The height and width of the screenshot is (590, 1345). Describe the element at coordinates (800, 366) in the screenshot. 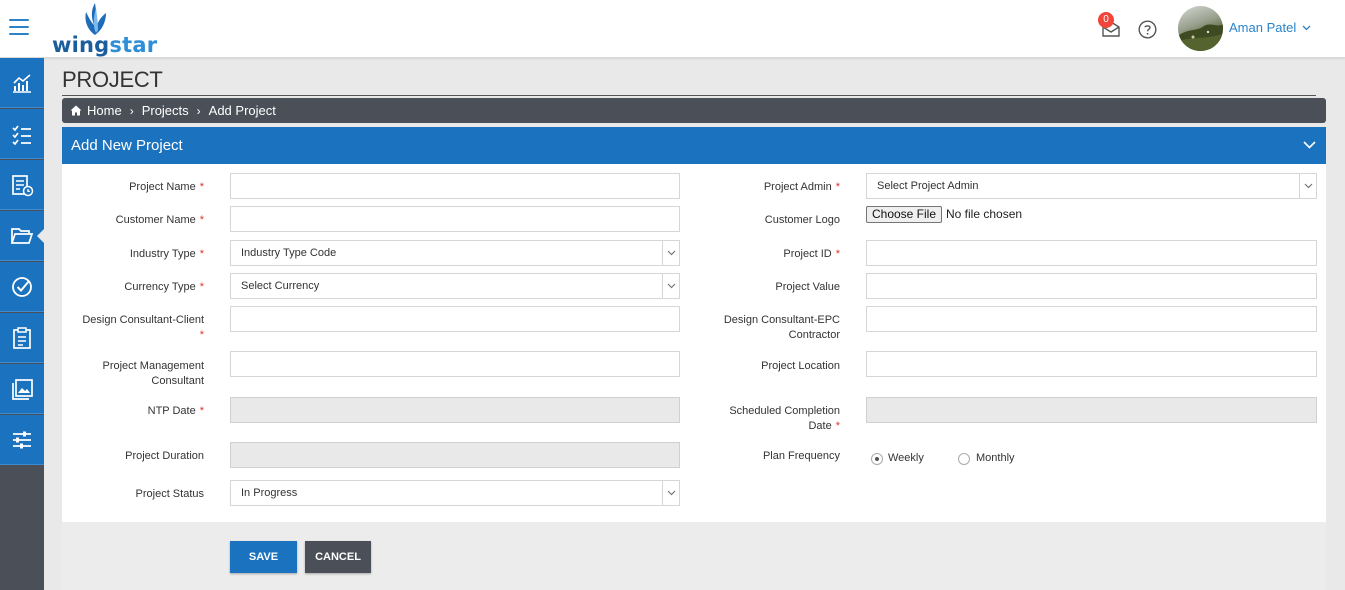

I see `project-location-label: Project Location` at that location.